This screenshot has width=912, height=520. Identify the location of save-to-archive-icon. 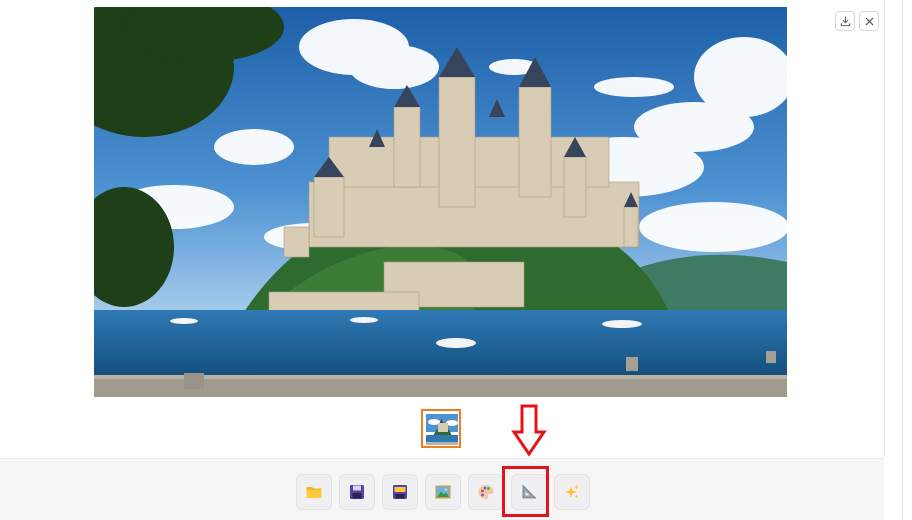
(400, 492).